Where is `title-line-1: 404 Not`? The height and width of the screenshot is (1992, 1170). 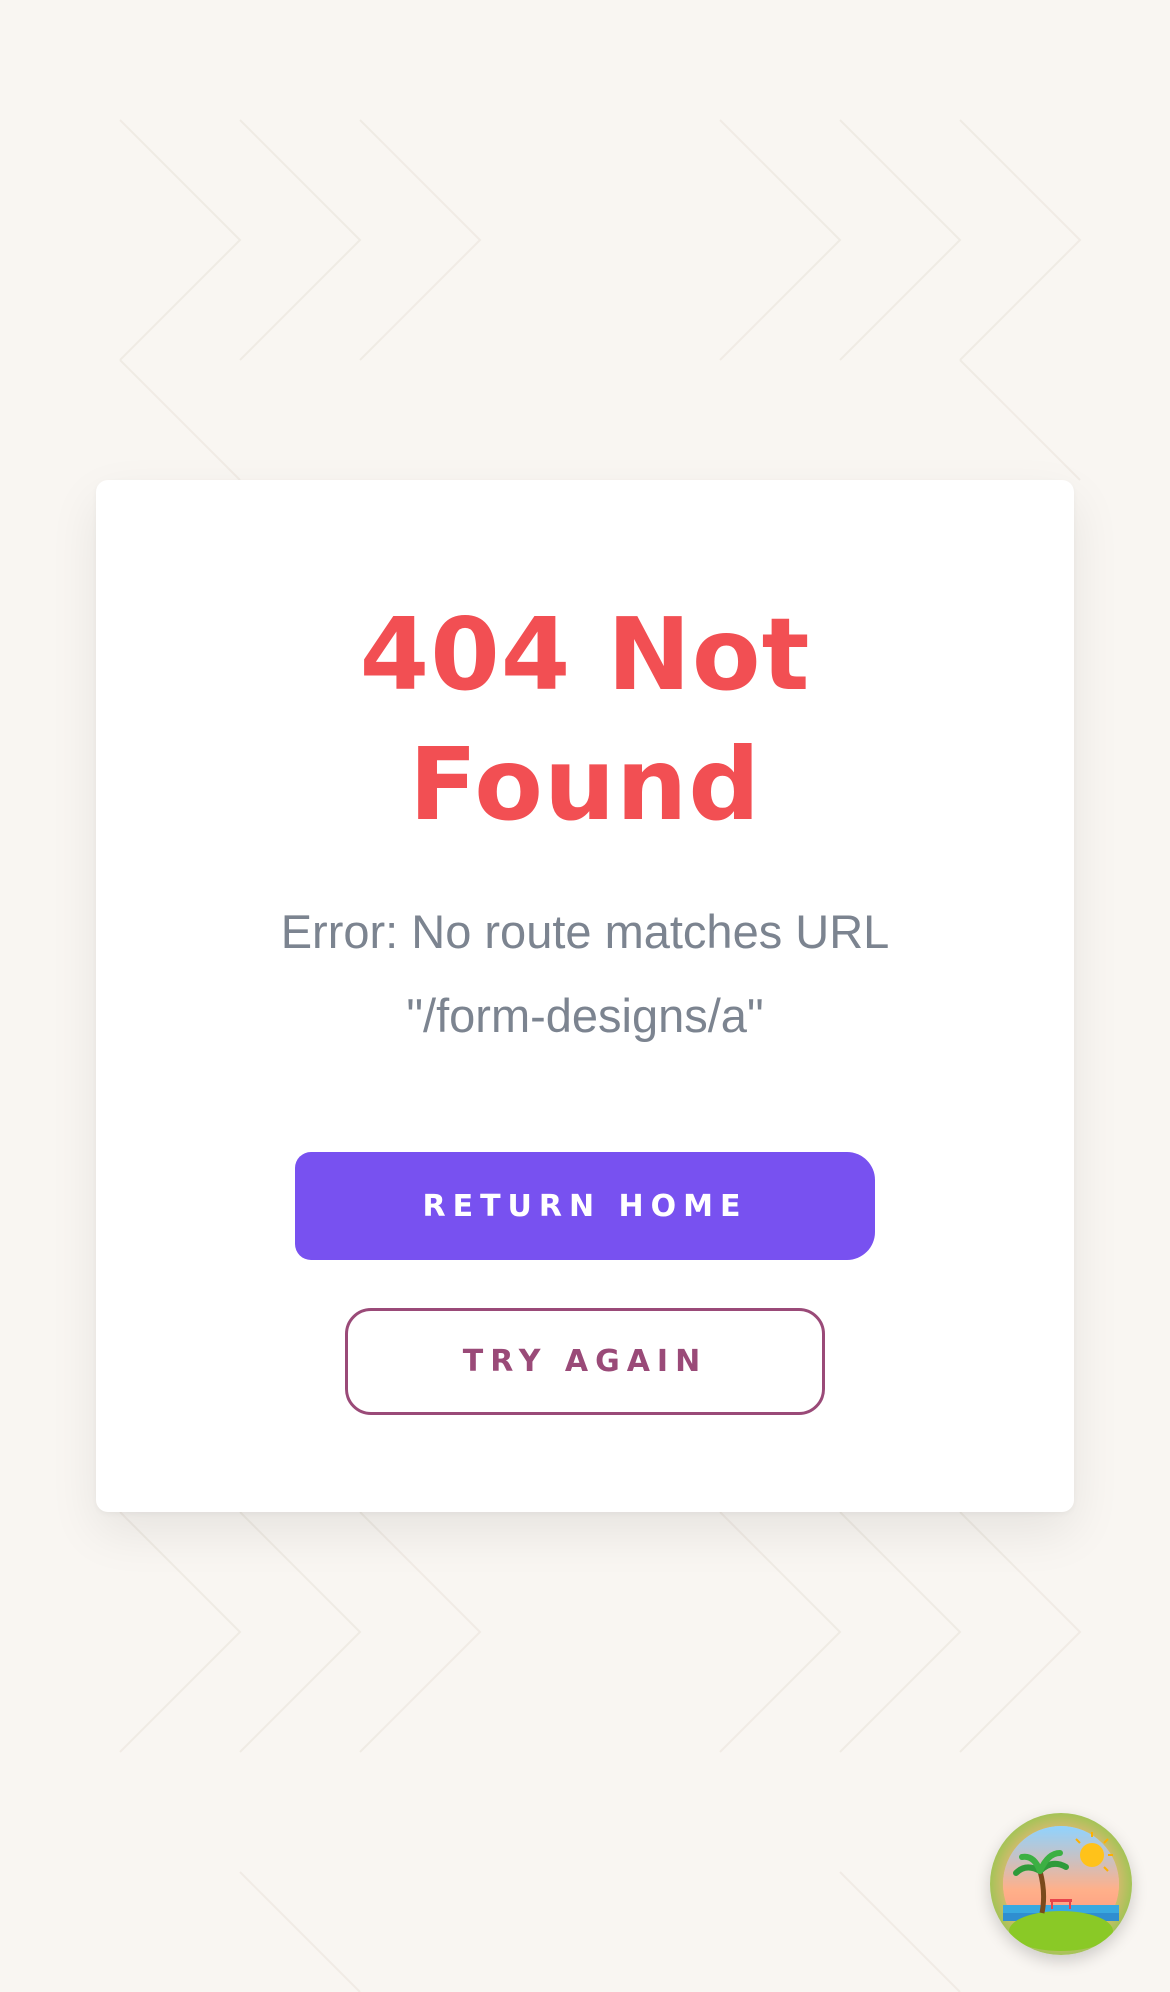
title-line-1: 404 Not is located at coordinates (585, 654).